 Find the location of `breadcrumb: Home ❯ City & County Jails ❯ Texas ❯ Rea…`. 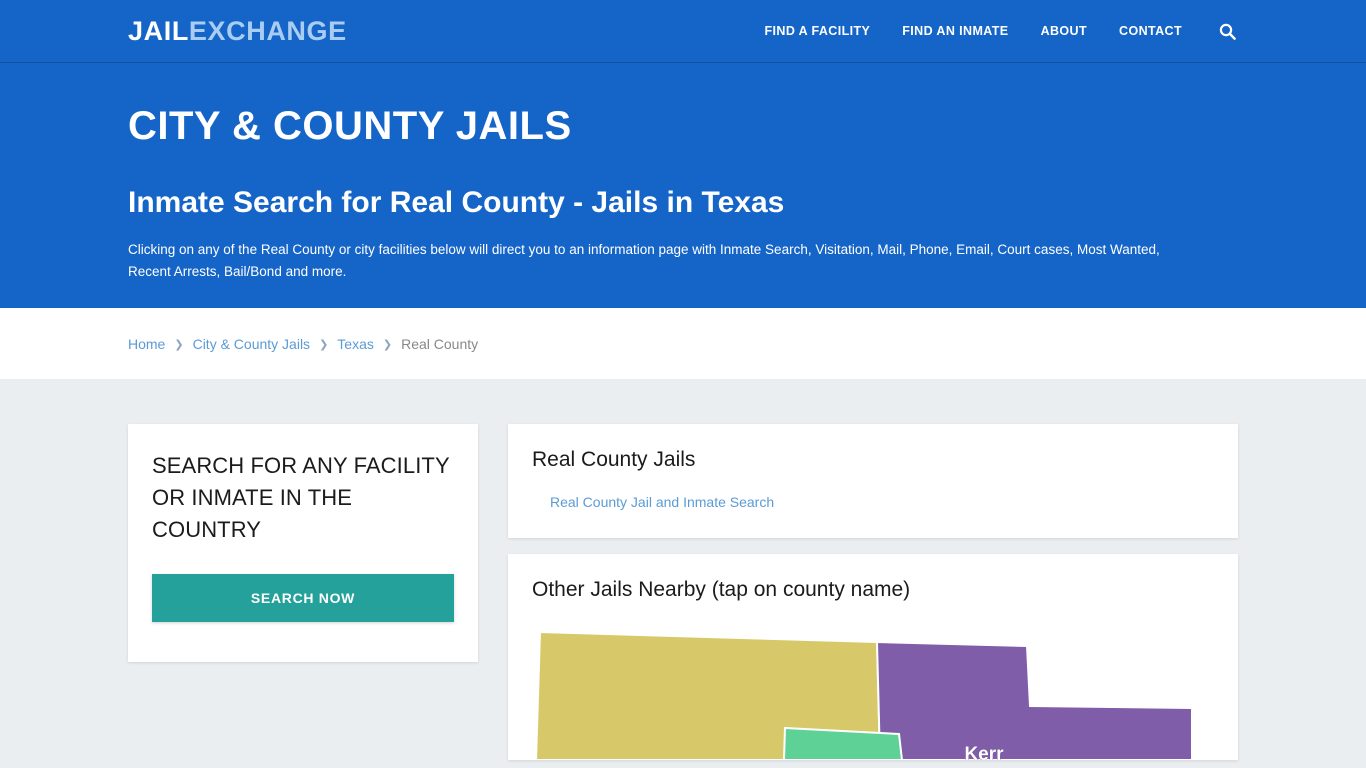

breadcrumb: Home ❯ City & County Jails ❯ Texas ❯ Rea… is located at coordinates (303, 344).